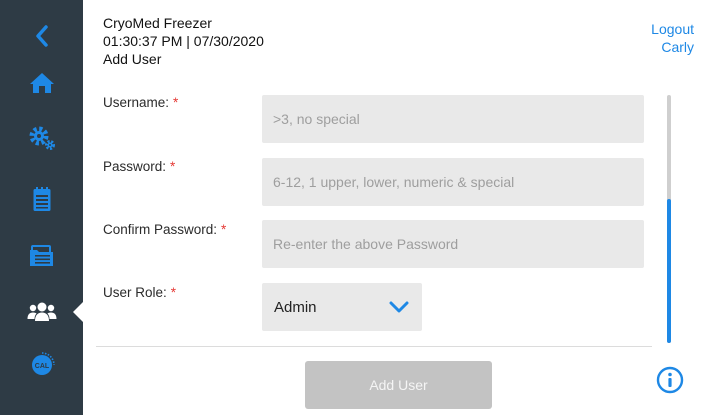 Image resolution: width=708 pixels, height=415 pixels. What do you see at coordinates (672, 29) in the screenshot?
I see `logout-label: Logout` at bounding box center [672, 29].